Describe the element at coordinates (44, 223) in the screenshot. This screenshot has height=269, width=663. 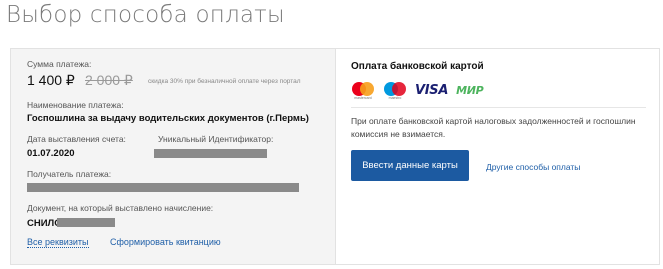
I see `document-value: СНИЛС` at that location.